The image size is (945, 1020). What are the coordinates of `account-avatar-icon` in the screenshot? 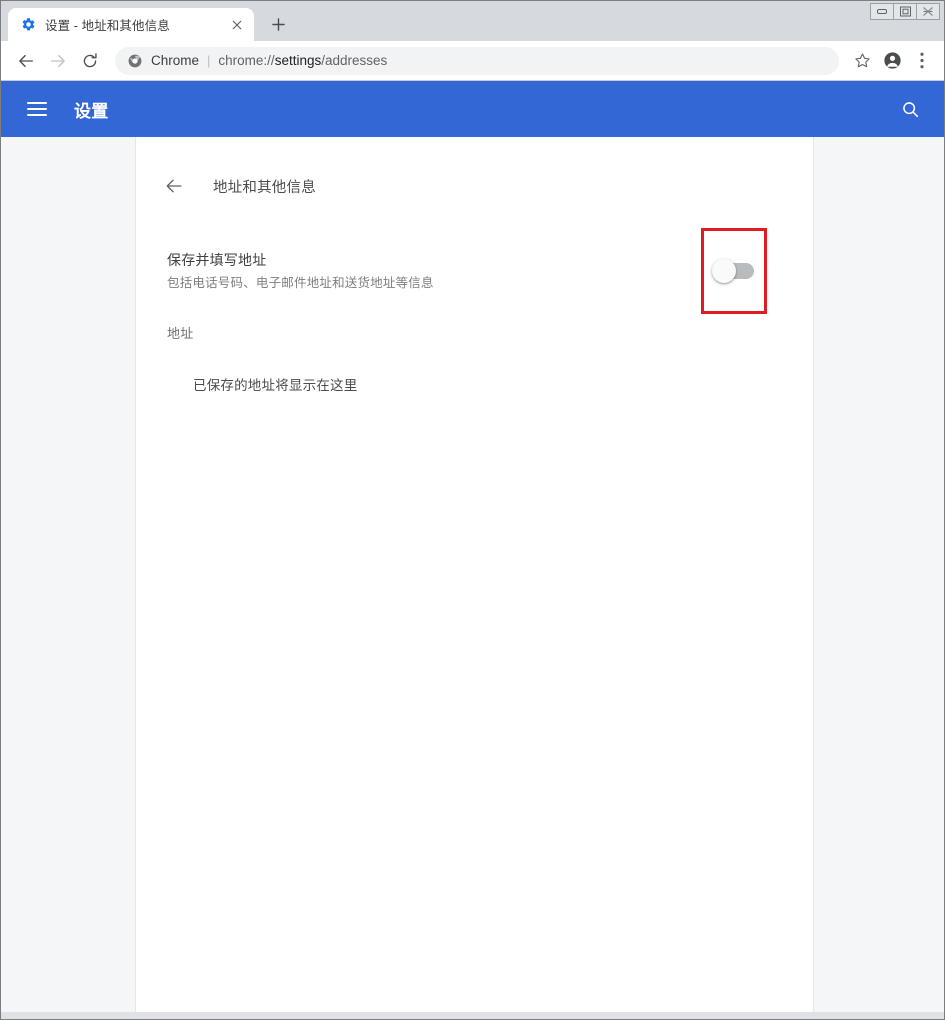 It's located at (892, 61).